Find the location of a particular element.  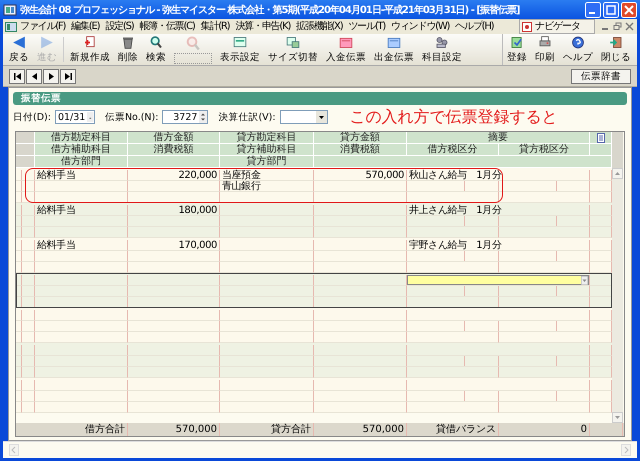

menu-item: 集計(R) is located at coordinates (215, 26).